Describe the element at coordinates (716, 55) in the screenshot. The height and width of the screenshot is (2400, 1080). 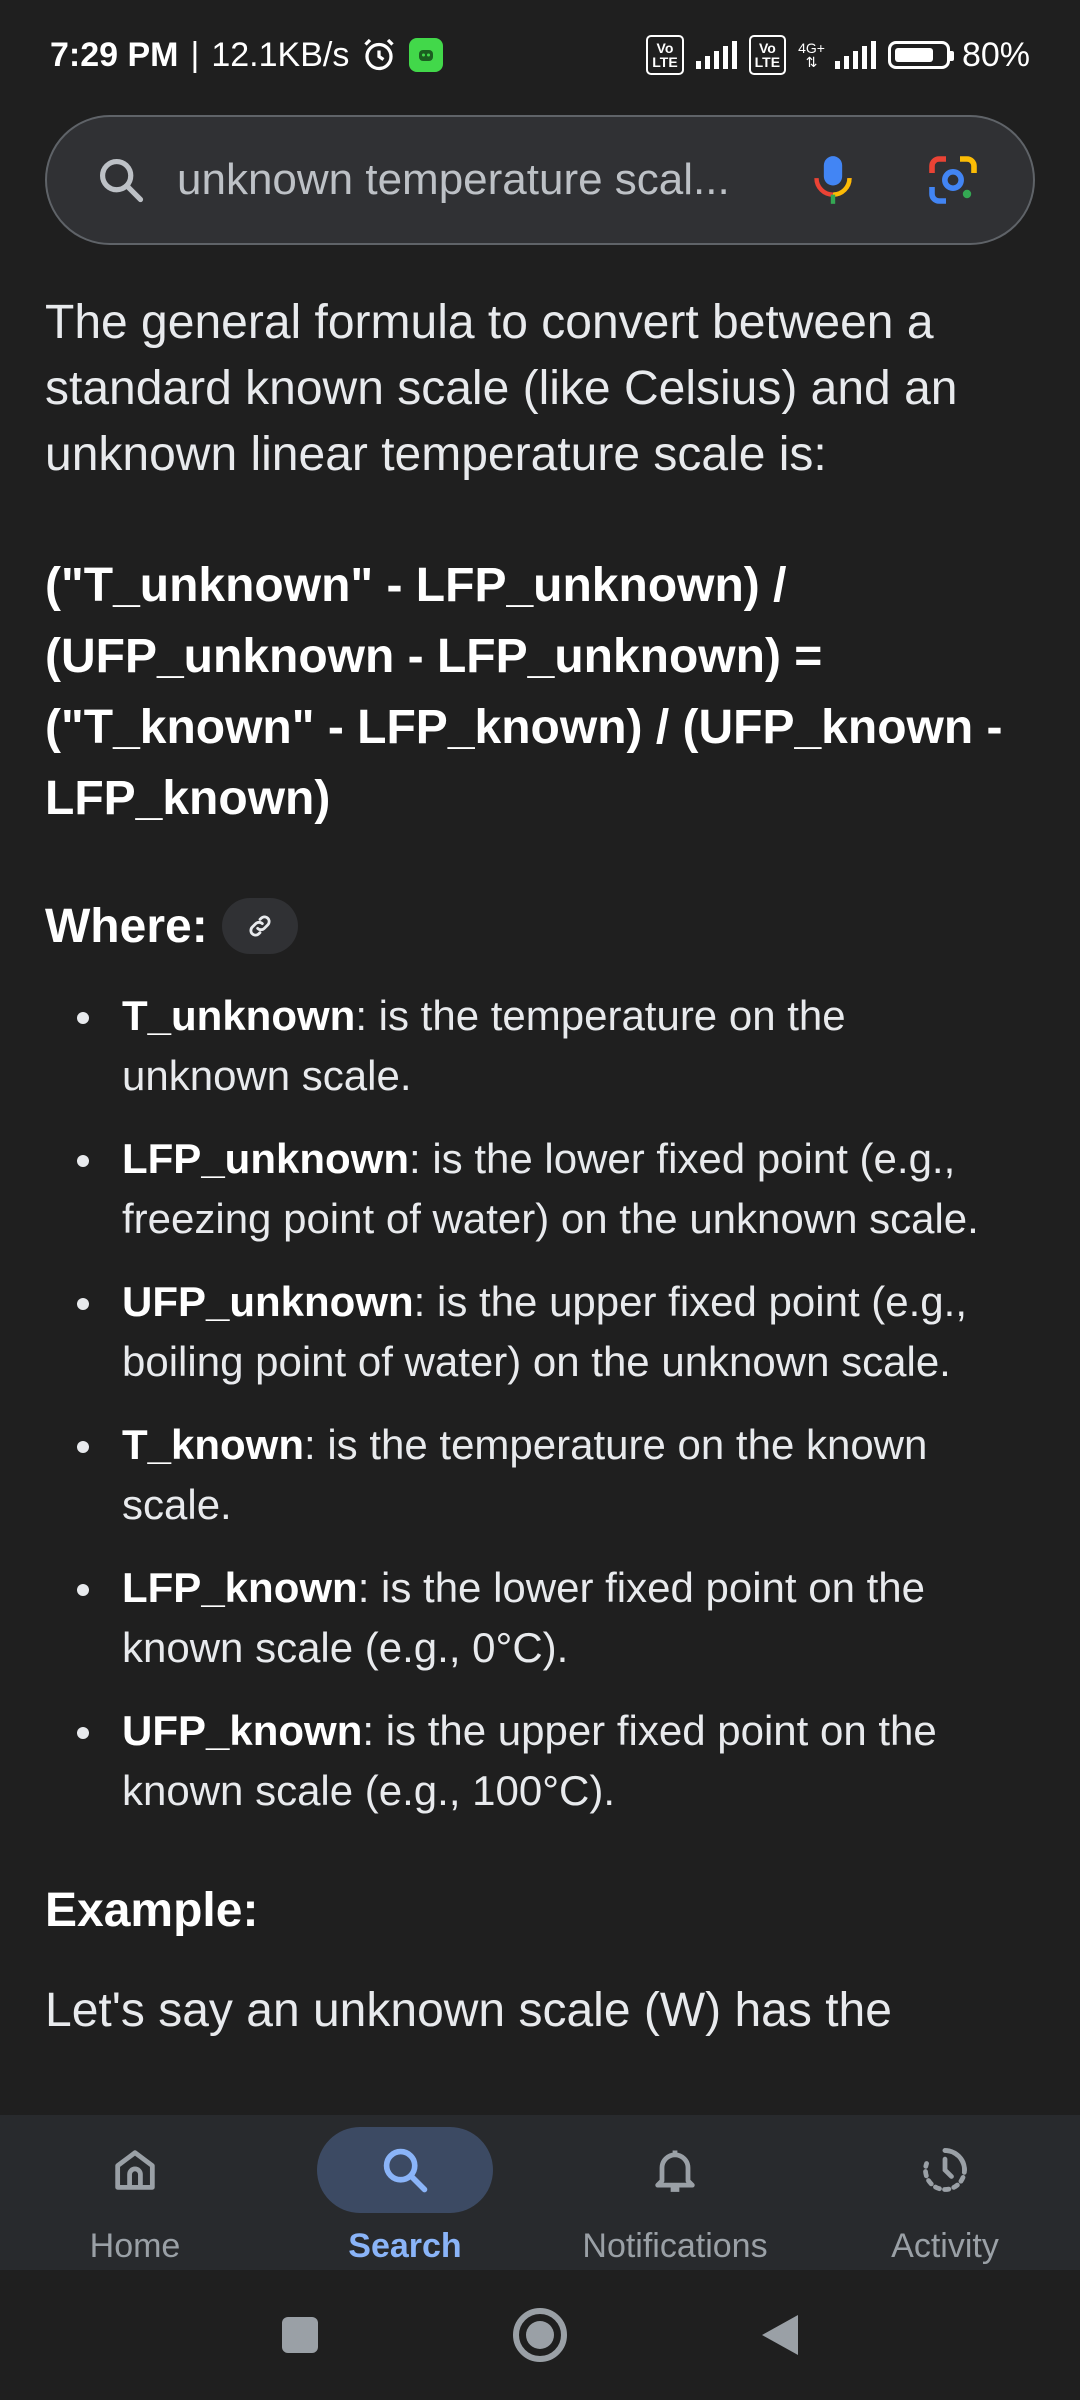
I see `signal-icon` at that location.